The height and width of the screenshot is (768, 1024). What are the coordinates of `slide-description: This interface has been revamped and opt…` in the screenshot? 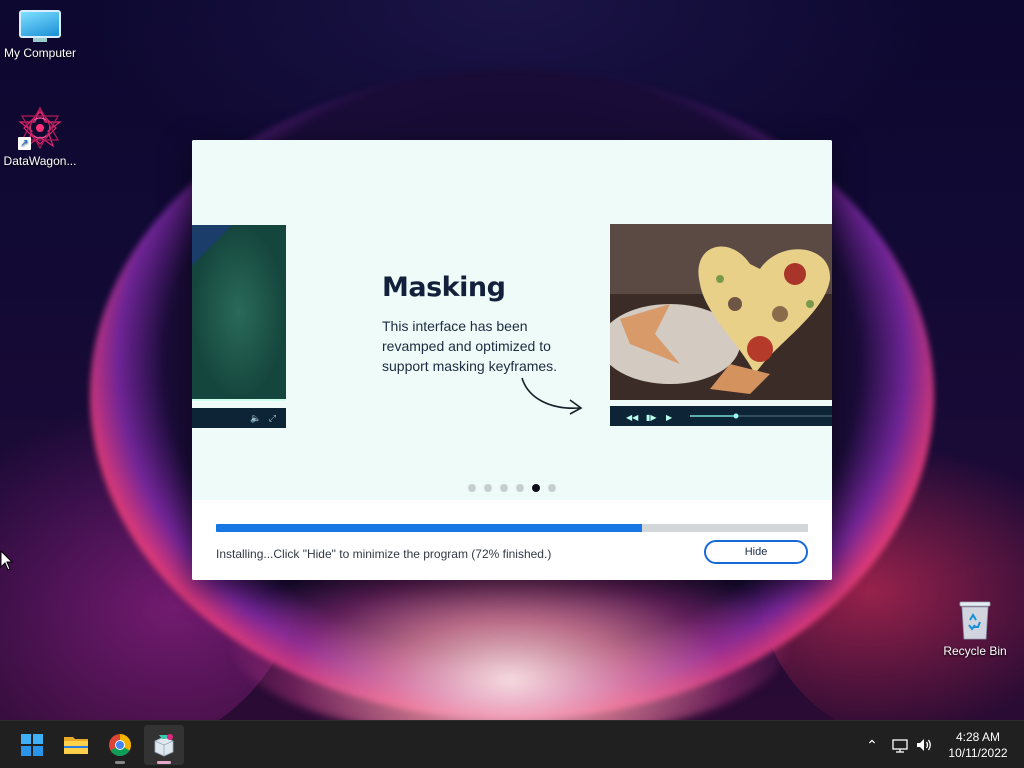 It's located at (470, 346).